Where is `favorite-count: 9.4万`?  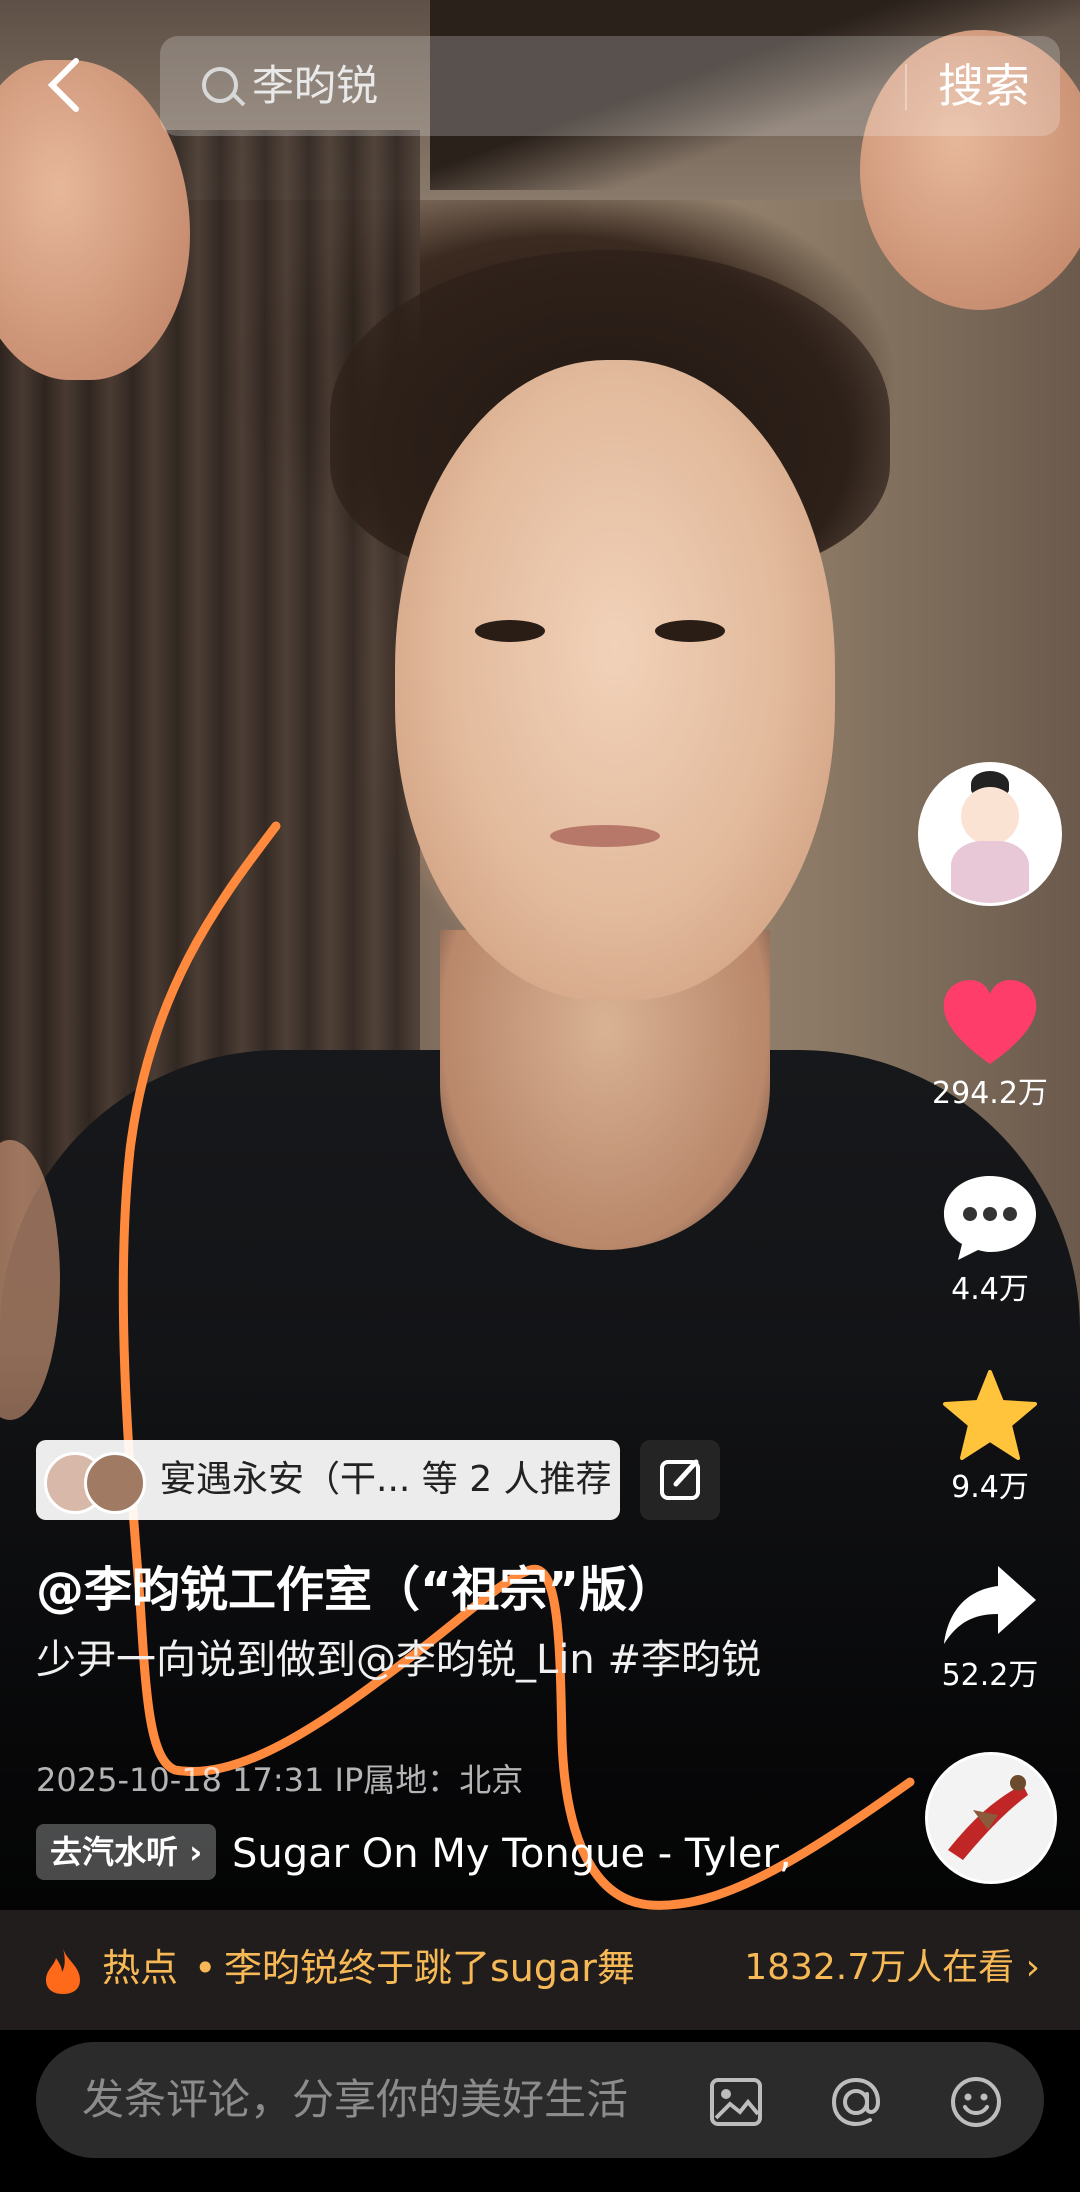 favorite-count: 9.4万 is located at coordinates (990, 1487).